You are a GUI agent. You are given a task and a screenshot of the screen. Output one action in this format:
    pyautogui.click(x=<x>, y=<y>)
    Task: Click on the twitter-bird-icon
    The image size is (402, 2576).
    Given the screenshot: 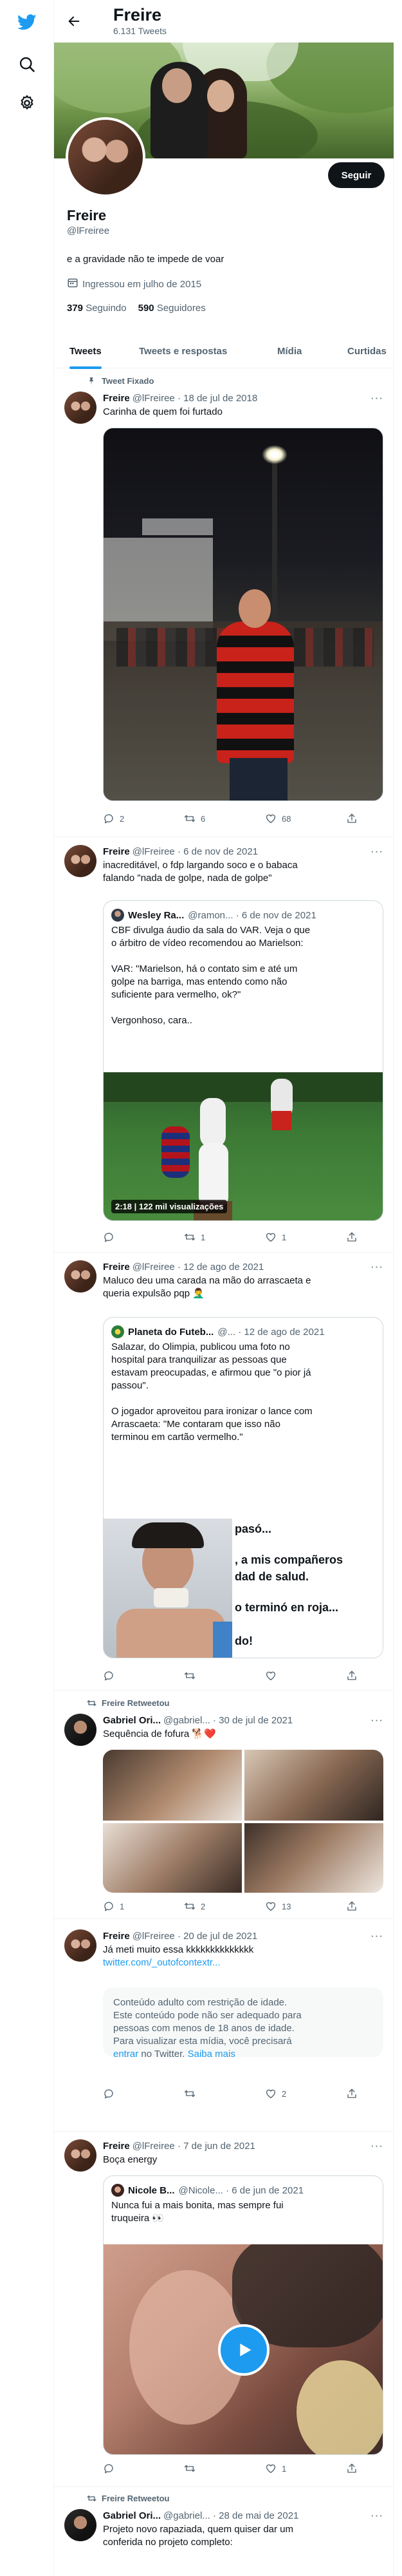 What is the action you would take?
    pyautogui.click(x=27, y=22)
    